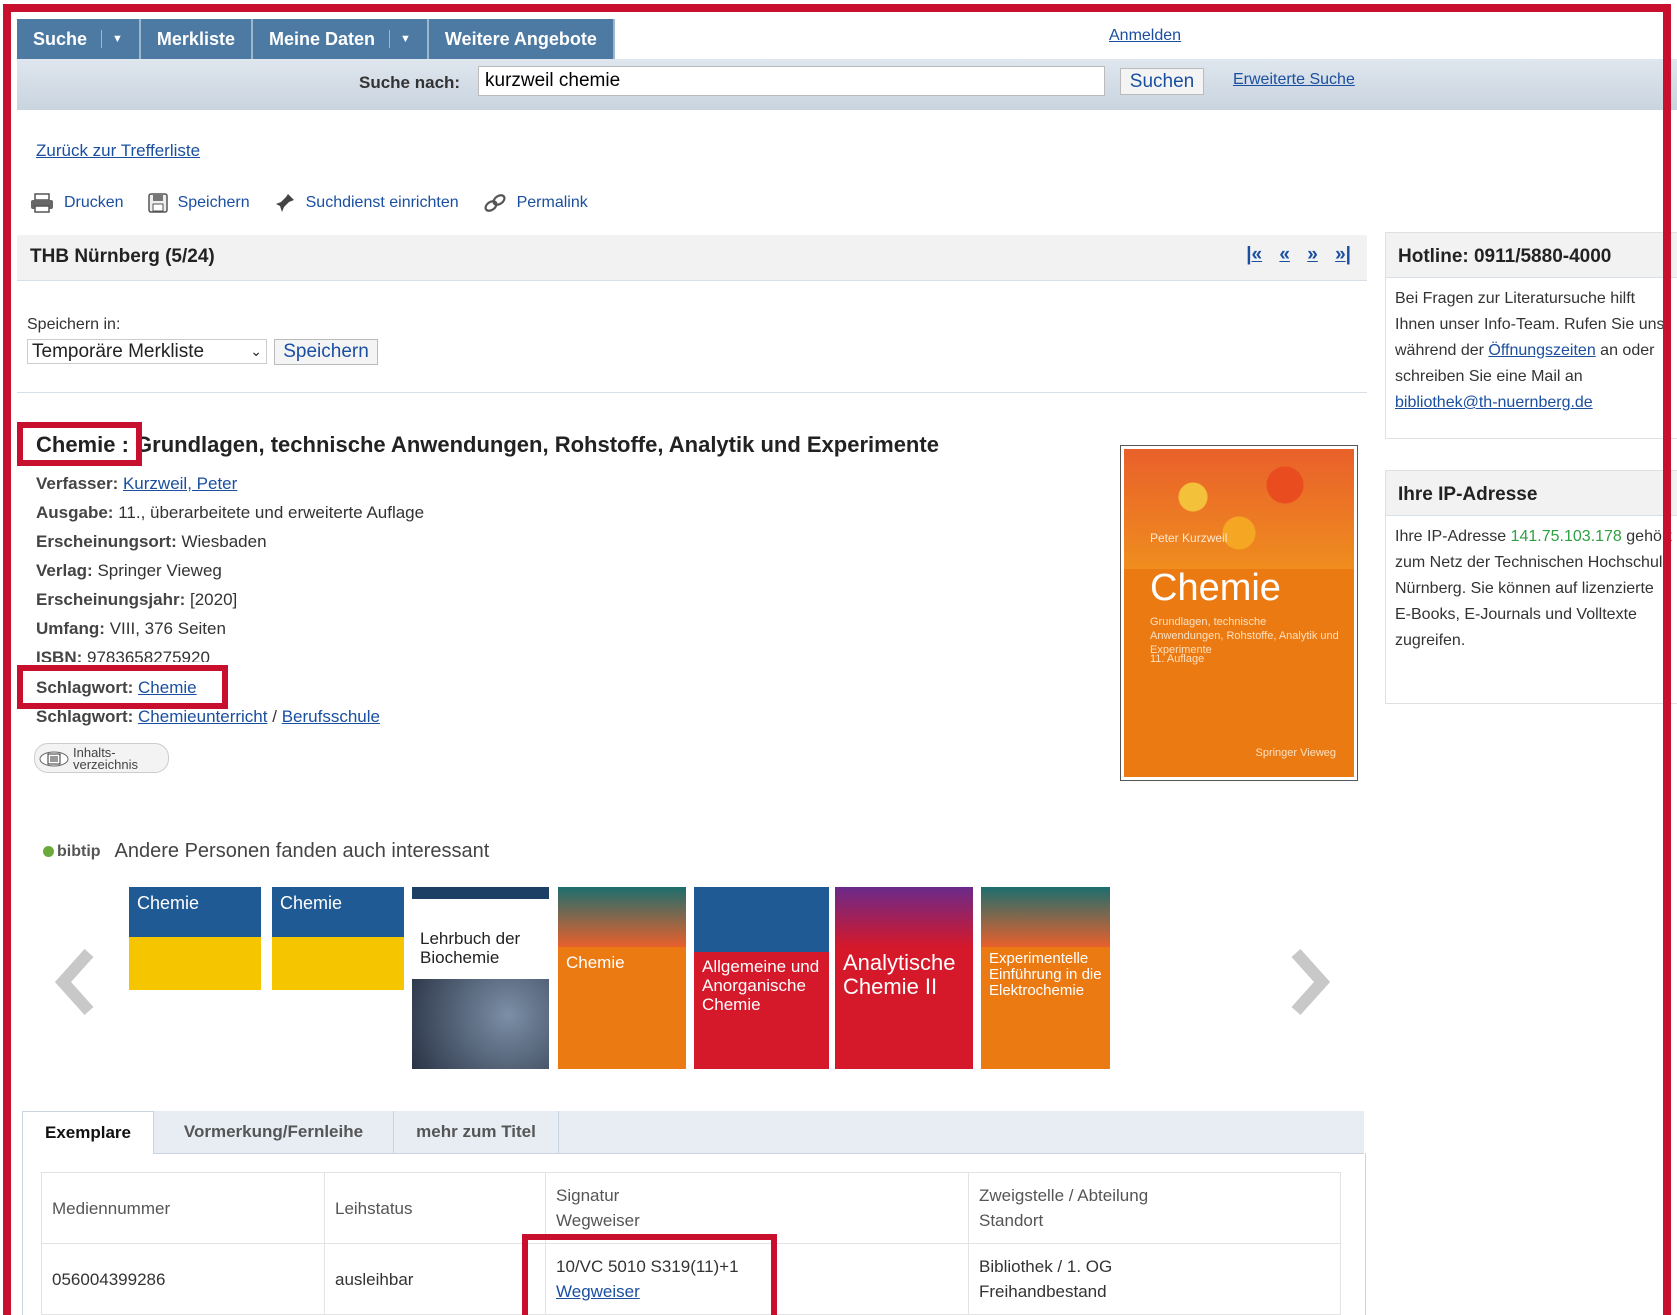 This screenshot has height=1315, width=1677. I want to click on search-alert-label: Suchdienst einrichten, so click(382, 202).